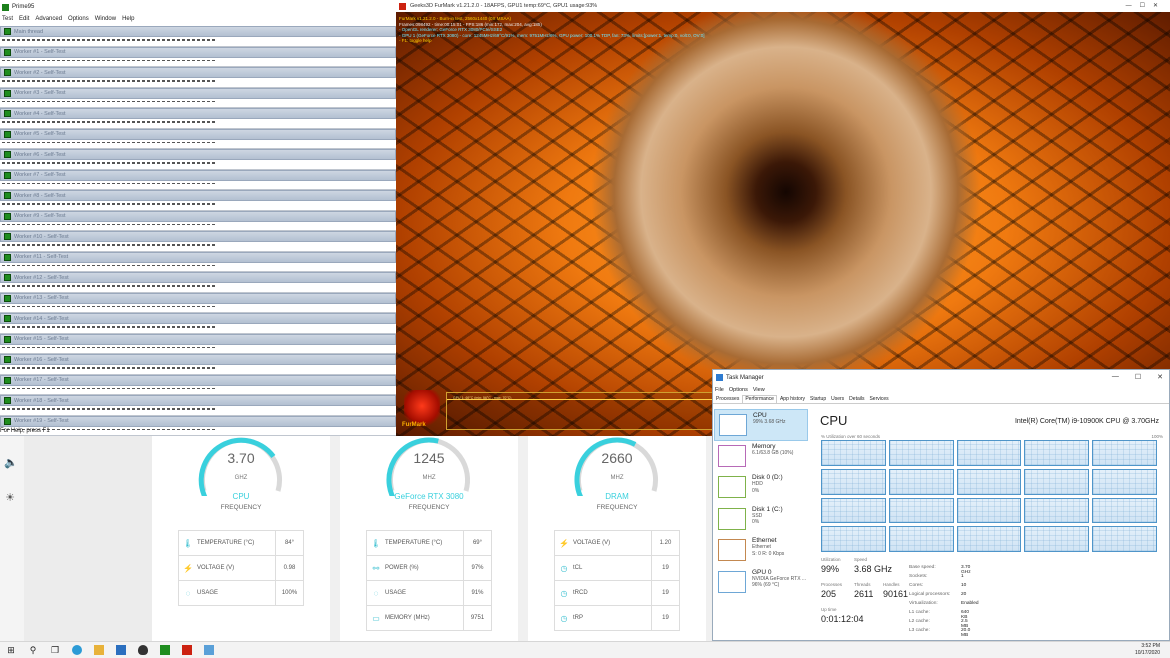  What do you see at coordinates (891, 584) in the screenshot?
I see `stat-label: Handles` at bounding box center [891, 584].